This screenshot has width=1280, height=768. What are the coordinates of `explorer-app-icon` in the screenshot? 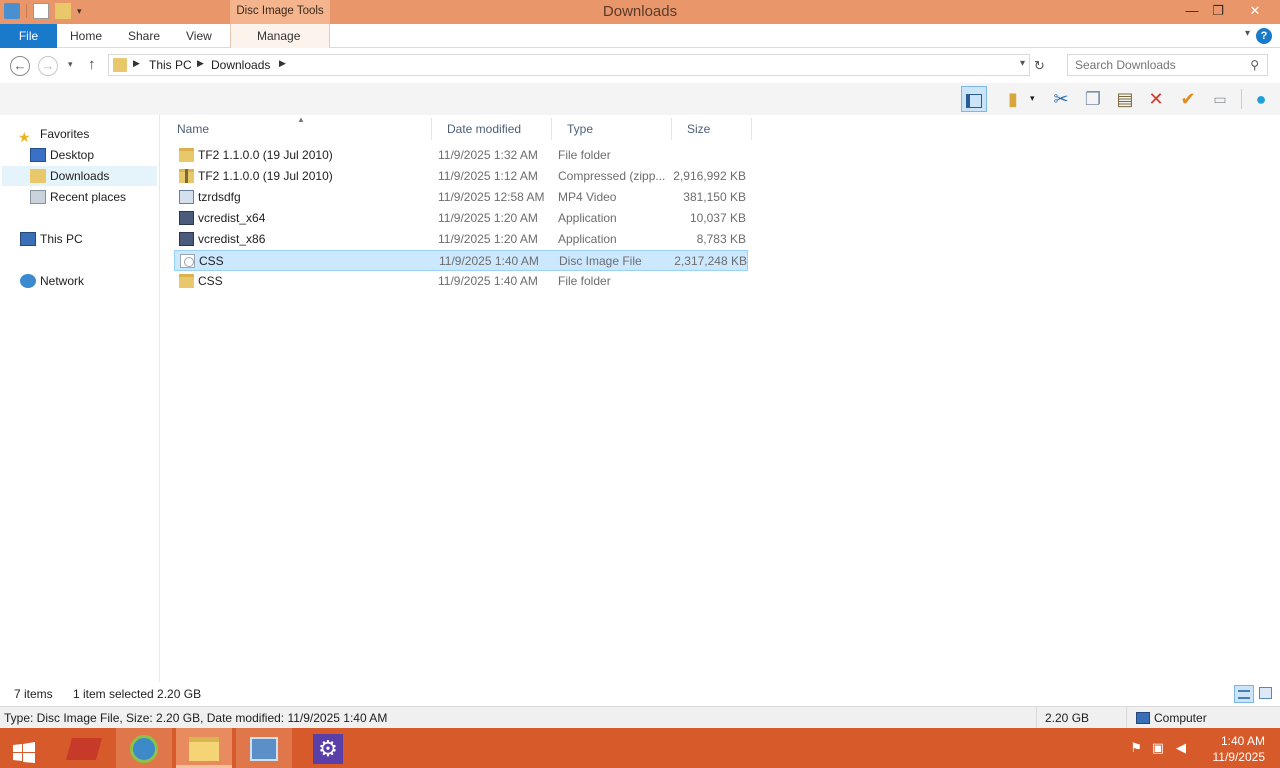 It's located at (12, 11).